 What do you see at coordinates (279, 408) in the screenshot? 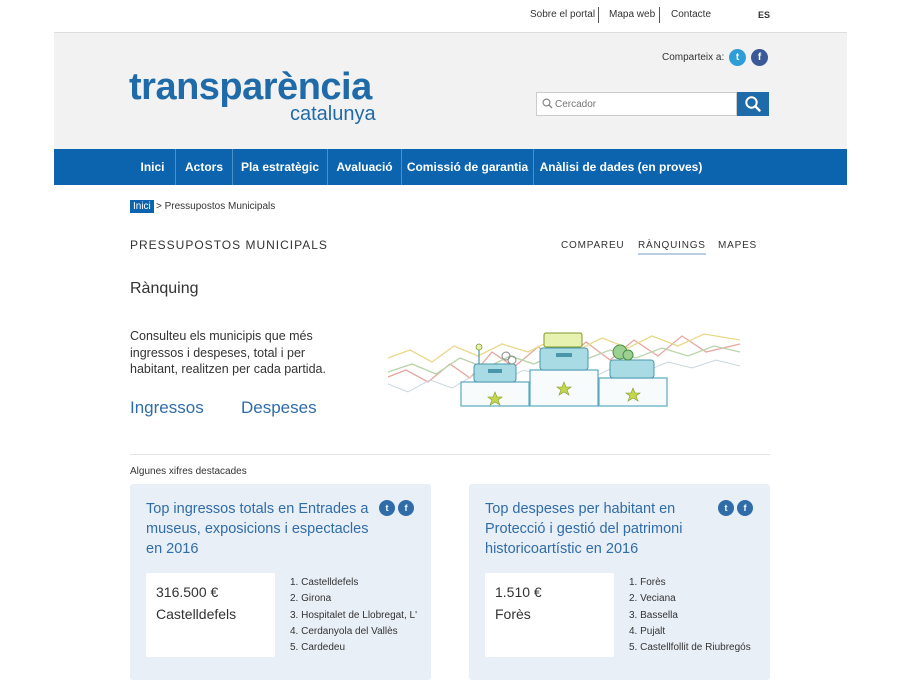
I see `despeses-link: Despeses` at bounding box center [279, 408].